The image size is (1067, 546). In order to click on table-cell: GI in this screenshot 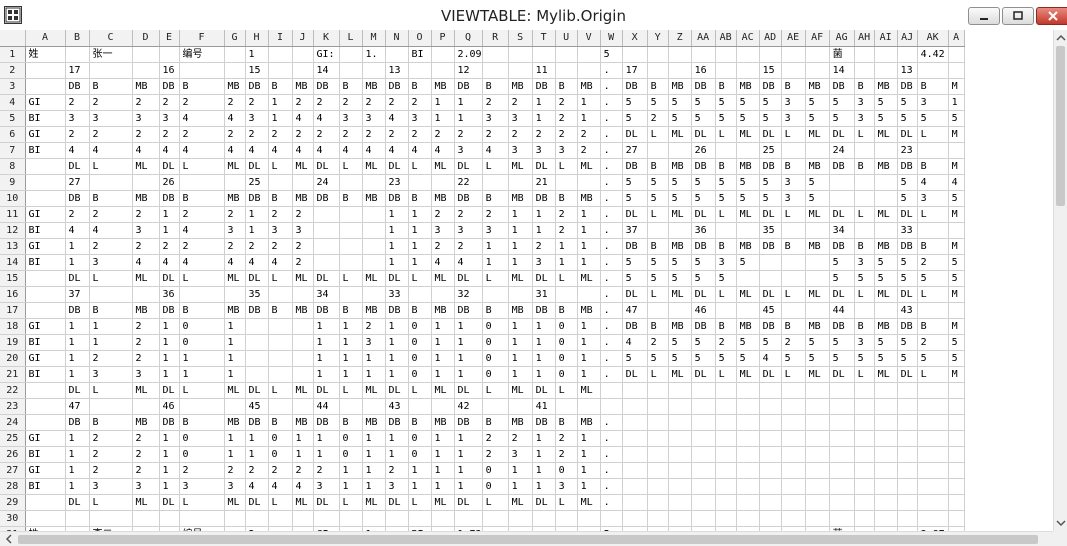, I will do `click(45, 134)`.